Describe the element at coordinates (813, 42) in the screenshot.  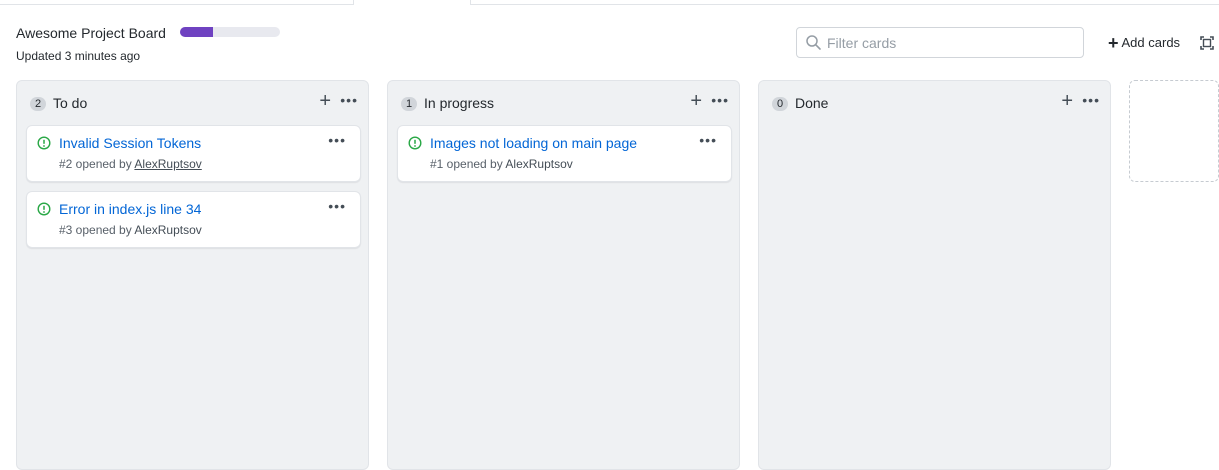
I see `search-icon` at that location.